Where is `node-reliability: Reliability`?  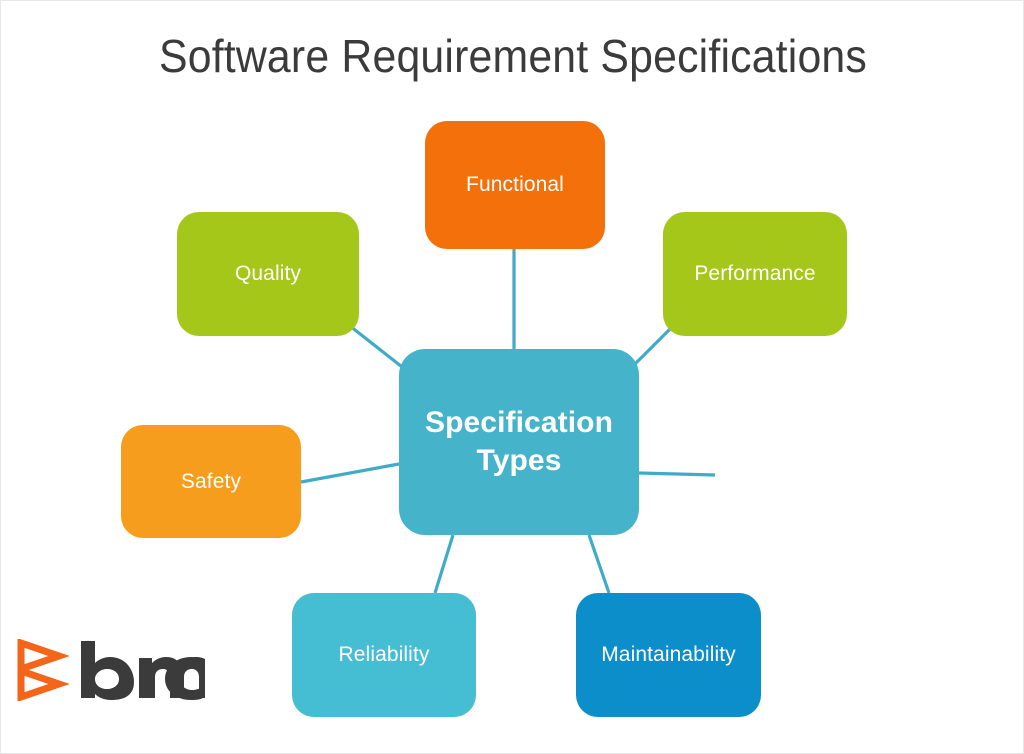 node-reliability: Reliability is located at coordinates (384, 655).